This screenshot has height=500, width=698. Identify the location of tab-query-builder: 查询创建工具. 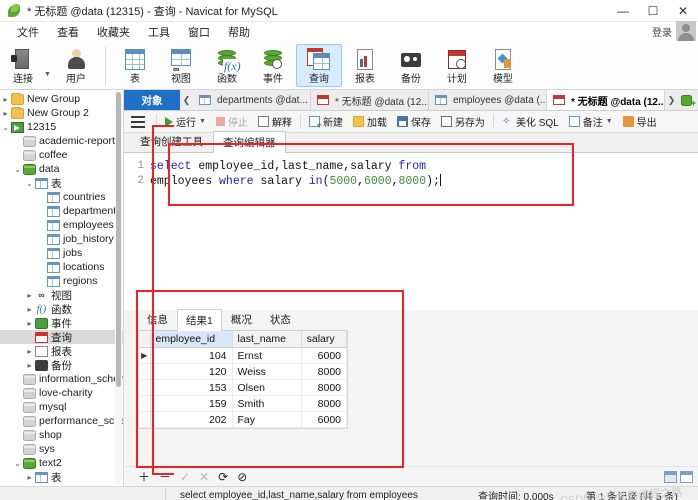
(171, 141).